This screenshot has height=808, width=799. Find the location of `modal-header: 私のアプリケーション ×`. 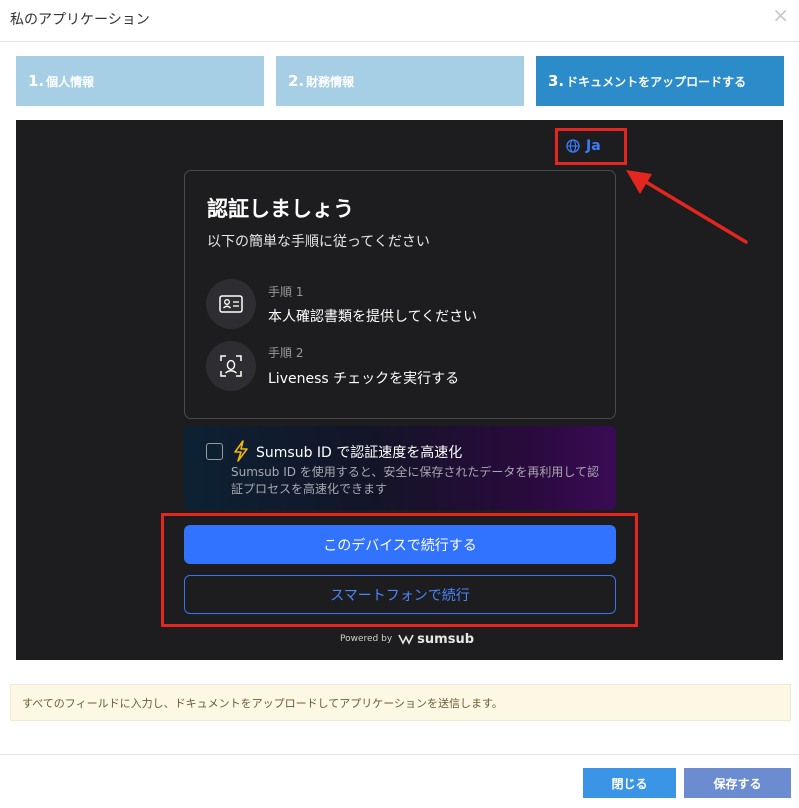

modal-header: 私のアプリケーション × is located at coordinates (399, 21).